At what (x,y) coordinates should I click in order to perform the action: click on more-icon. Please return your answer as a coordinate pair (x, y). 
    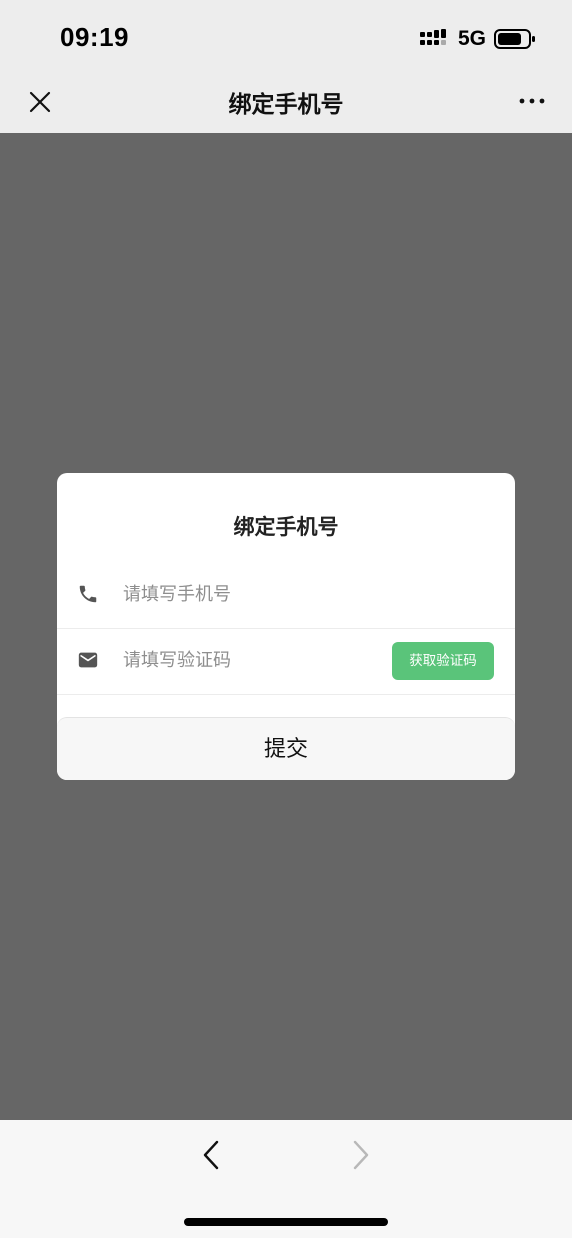
    Looking at the image, I should click on (532, 101).